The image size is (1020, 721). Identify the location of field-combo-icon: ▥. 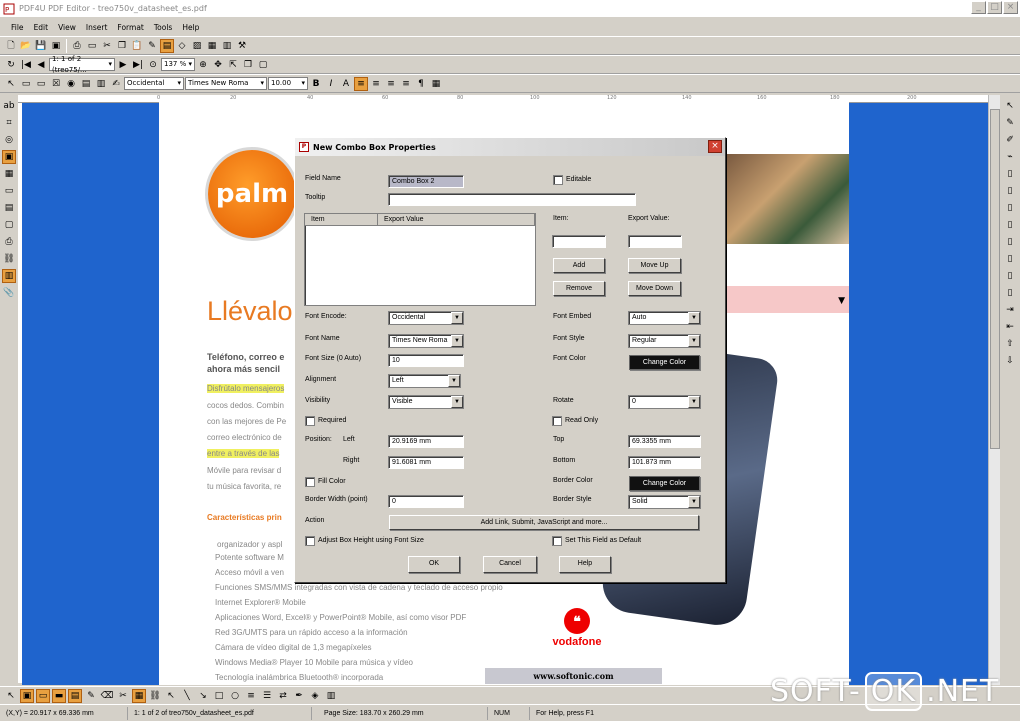
(101, 84).